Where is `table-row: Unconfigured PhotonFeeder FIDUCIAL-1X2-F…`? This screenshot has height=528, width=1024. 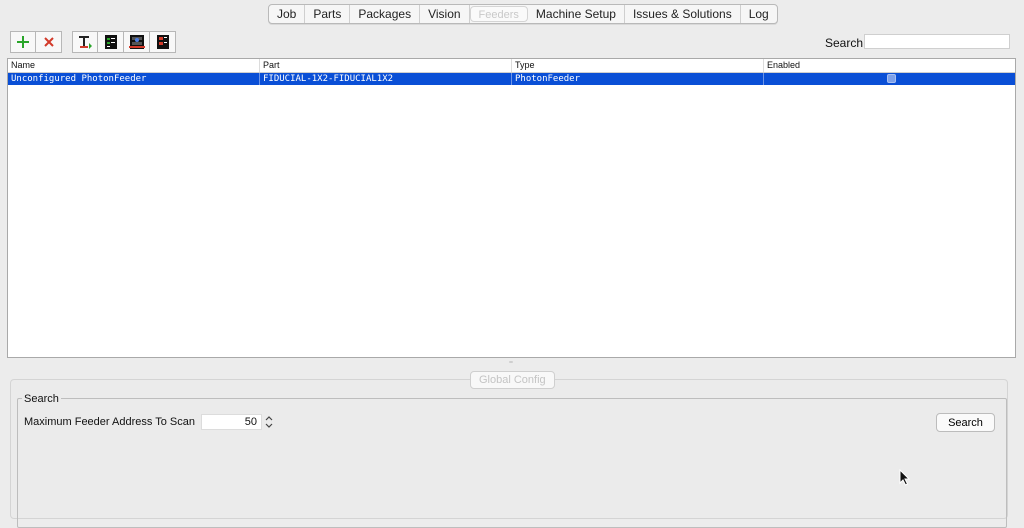
table-row: Unconfigured PhotonFeeder FIDUCIAL-1X2-F… is located at coordinates (511, 79).